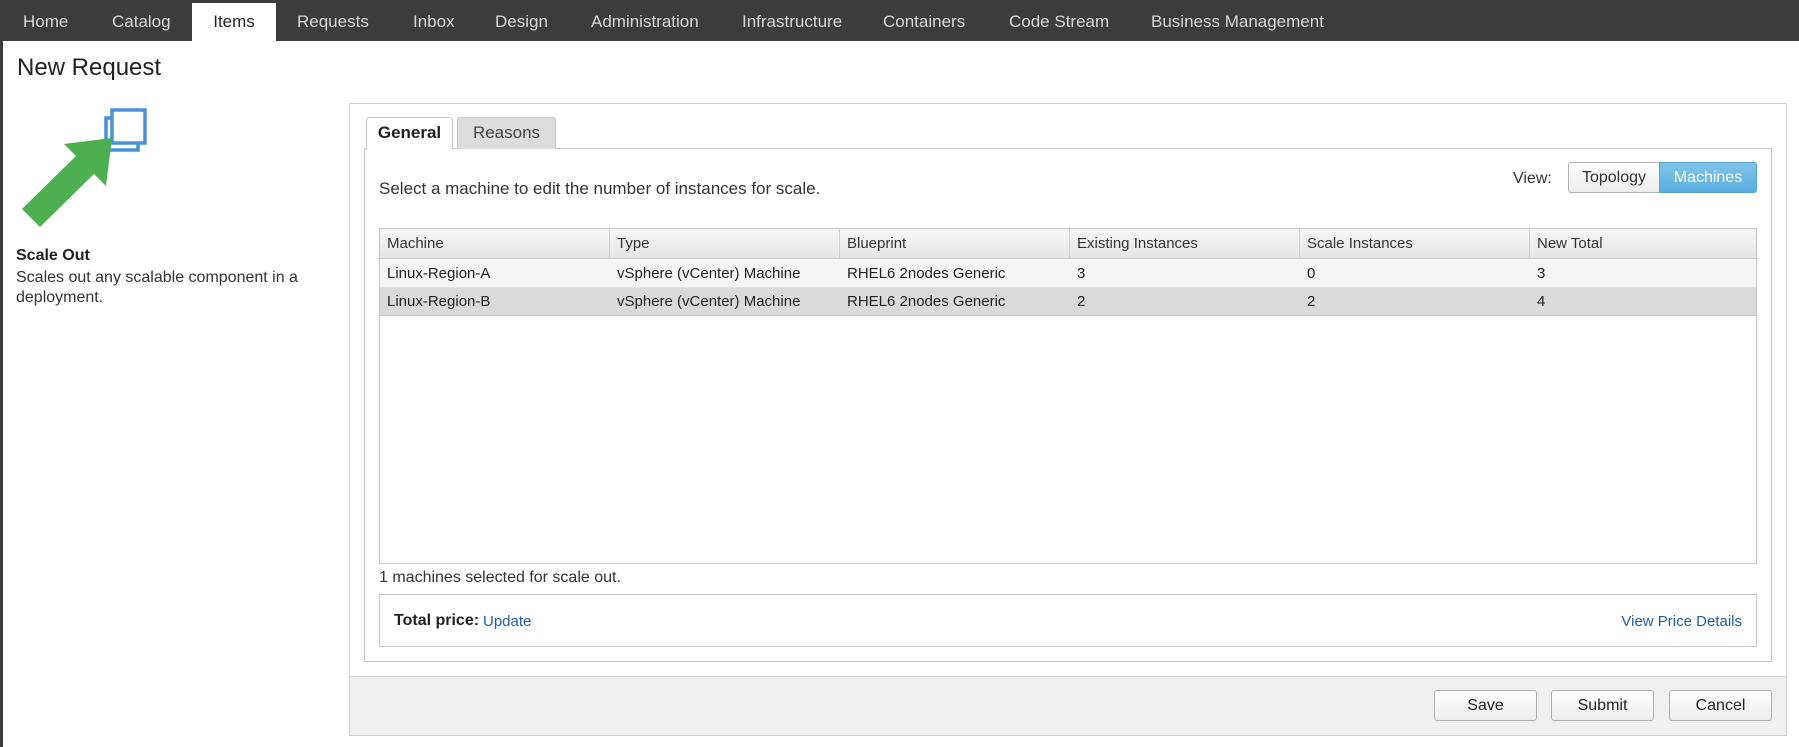 Image resolution: width=1799 pixels, height=747 pixels. What do you see at coordinates (495, 244) in the screenshot?
I see `column-header-machine: Machine` at bounding box center [495, 244].